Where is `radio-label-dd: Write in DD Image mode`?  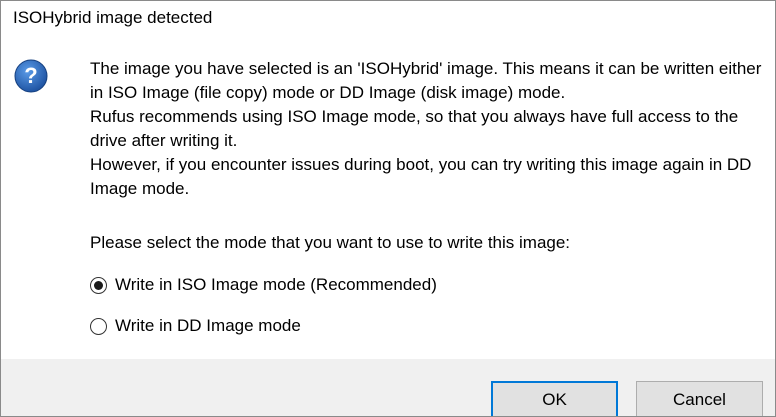
radio-label-dd: Write in DD Image mode is located at coordinates (208, 326).